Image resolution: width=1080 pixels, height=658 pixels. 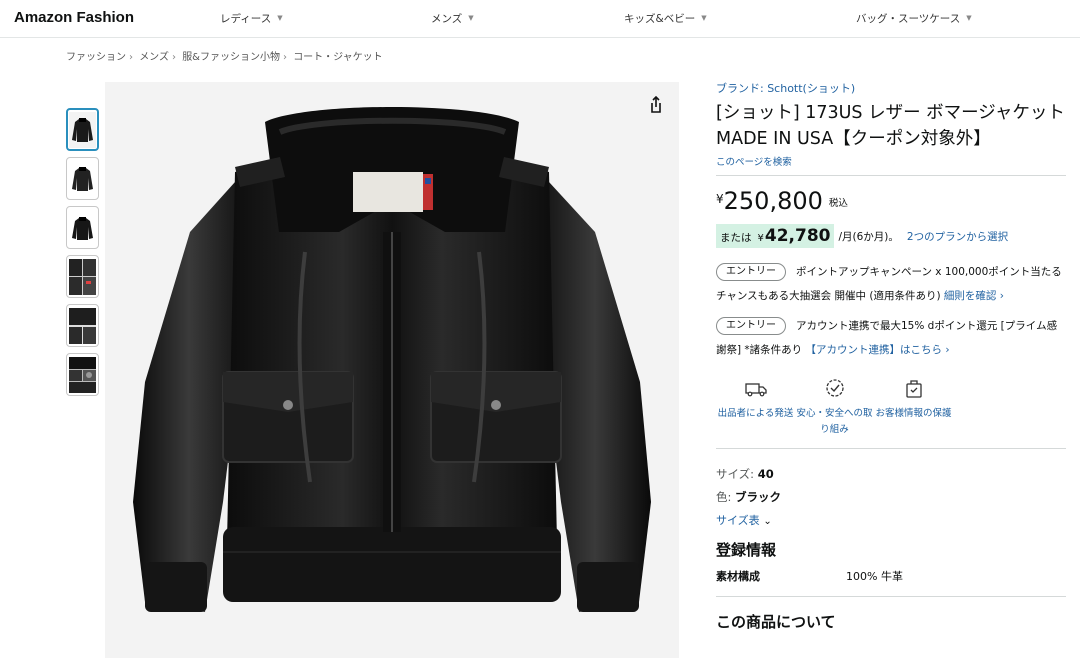 I want to click on spec-value: 100% 牛革, so click(x=874, y=576).